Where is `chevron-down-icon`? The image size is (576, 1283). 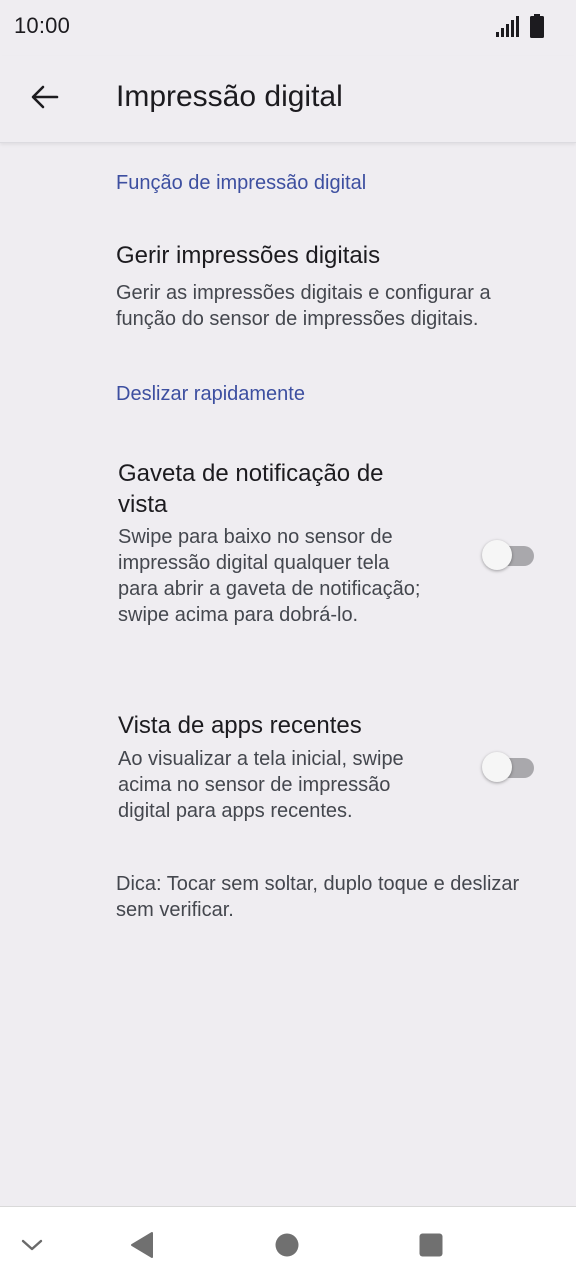 chevron-down-icon is located at coordinates (32, 1245).